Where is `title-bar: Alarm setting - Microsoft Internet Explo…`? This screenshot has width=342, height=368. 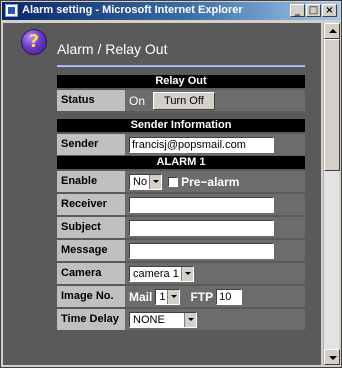
title-bar: Alarm setting - Microsoft Internet Explo… is located at coordinates (171, 11).